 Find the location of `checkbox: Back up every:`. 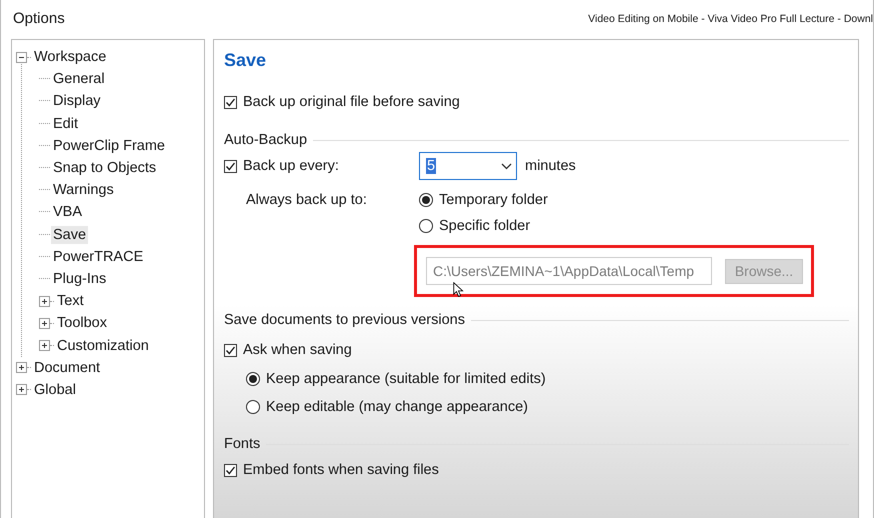

checkbox: Back up every: is located at coordinates (321, 166).